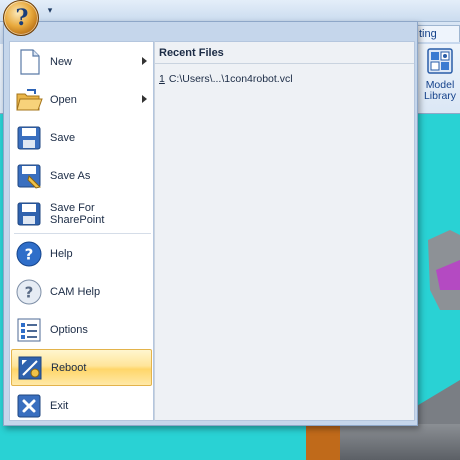 The height and width of the screenshot is (460, 460). What do you see at coordinates (162, 79) in the screenshot?
I see `recent-file-number: 1` at bounding box center [162, 79].